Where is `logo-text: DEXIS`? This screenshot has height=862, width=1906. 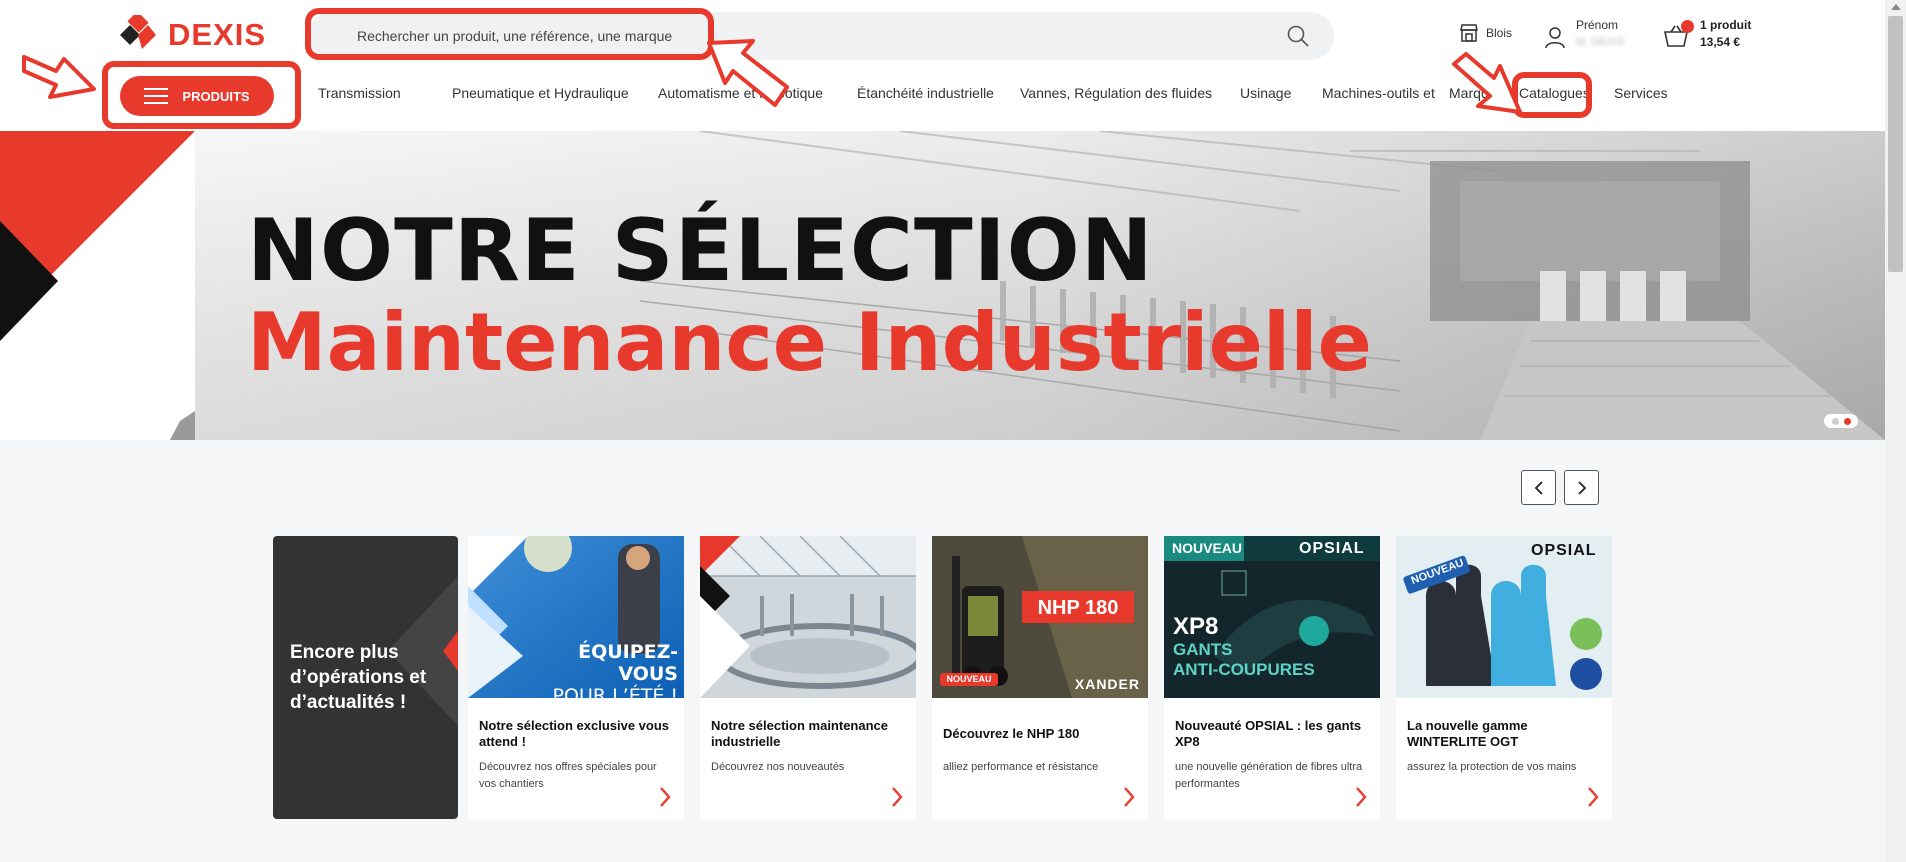
logo-text: DEXIS is located at coordinates (217, 34).